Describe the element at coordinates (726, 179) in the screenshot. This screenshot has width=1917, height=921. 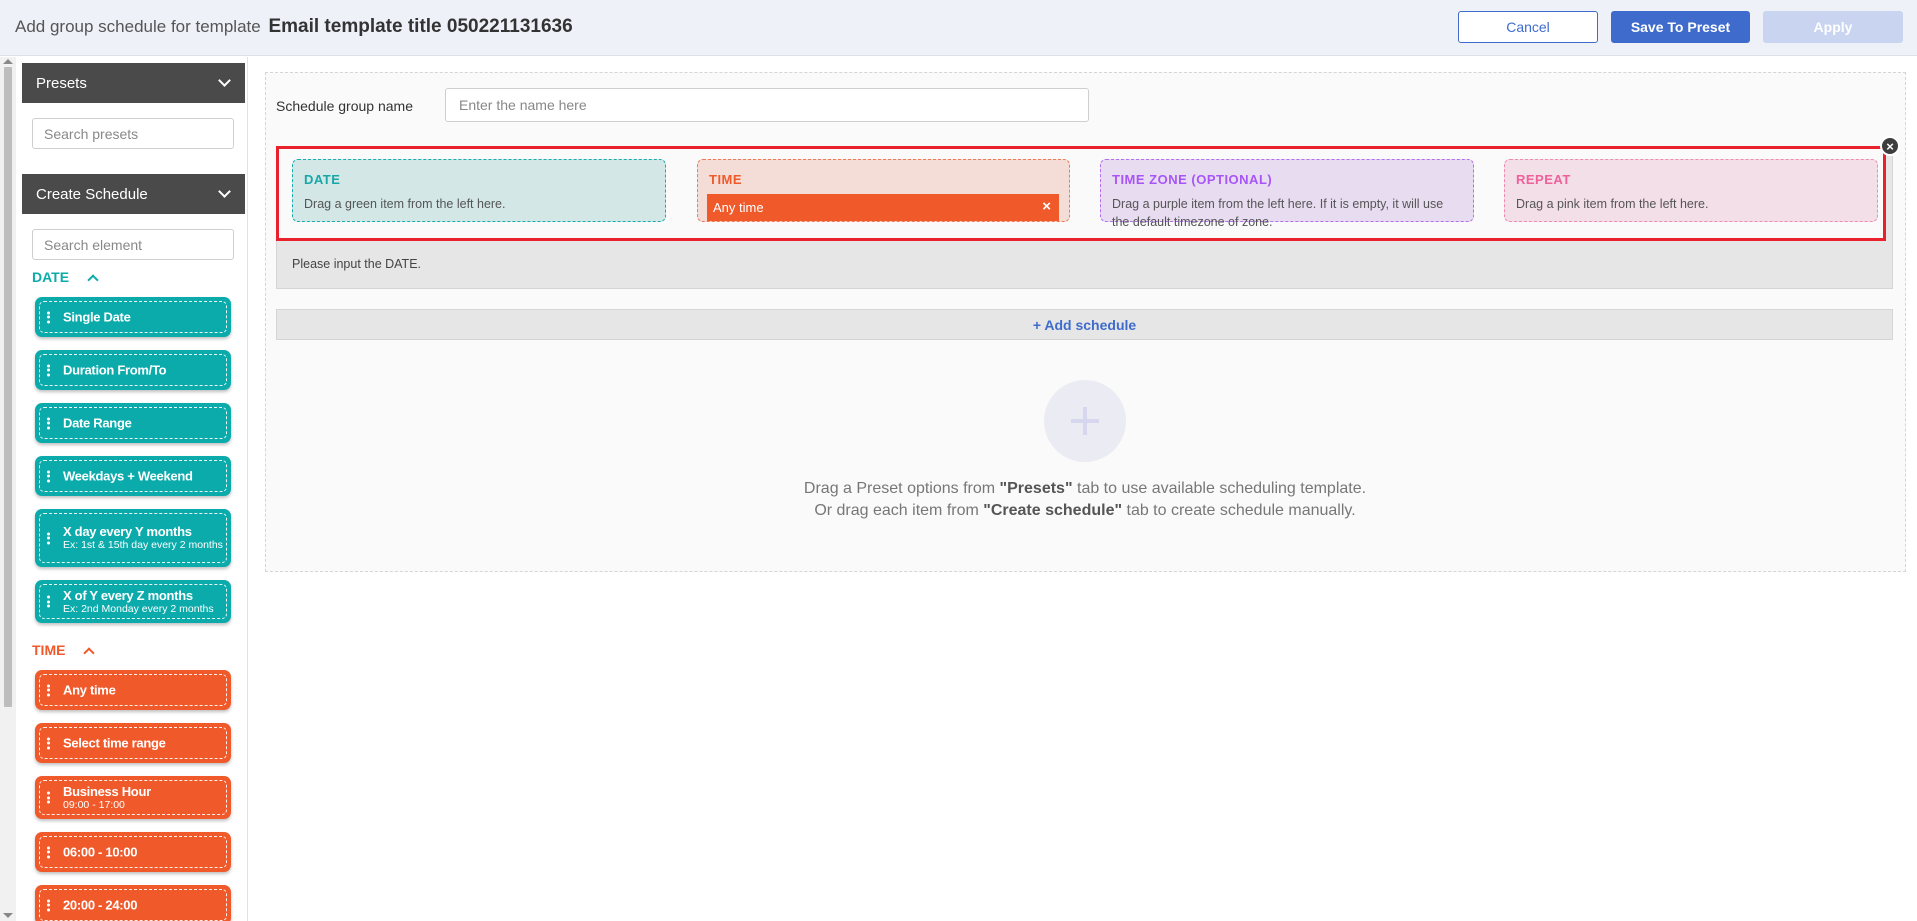
I see `time-slot-title: TIME` at that location.